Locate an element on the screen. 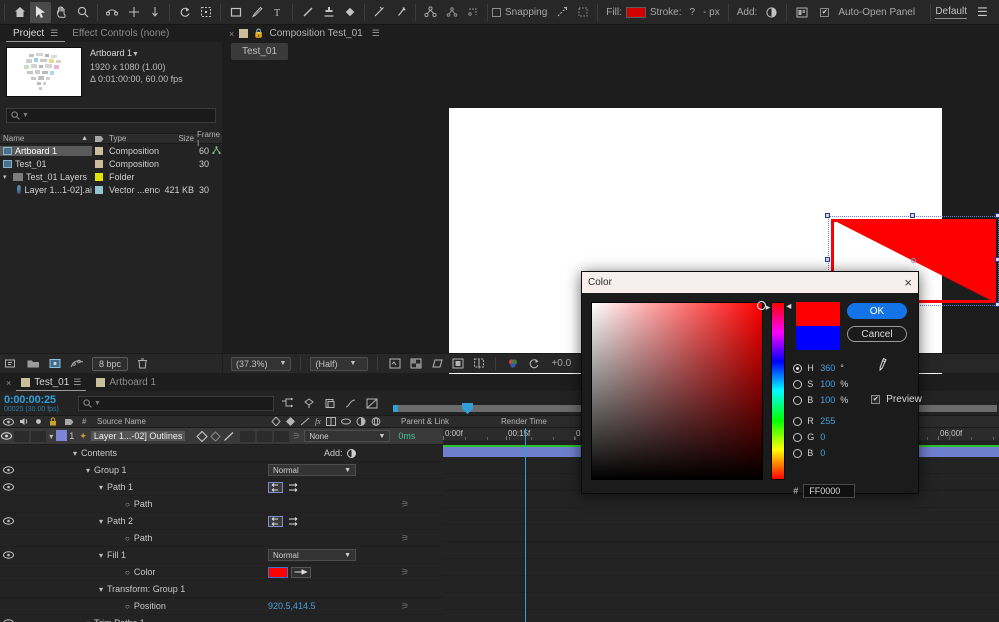 The height and width of the screenshot is (622, 999). color-field-row: H 360 ° is located at coordinates (820, 368).